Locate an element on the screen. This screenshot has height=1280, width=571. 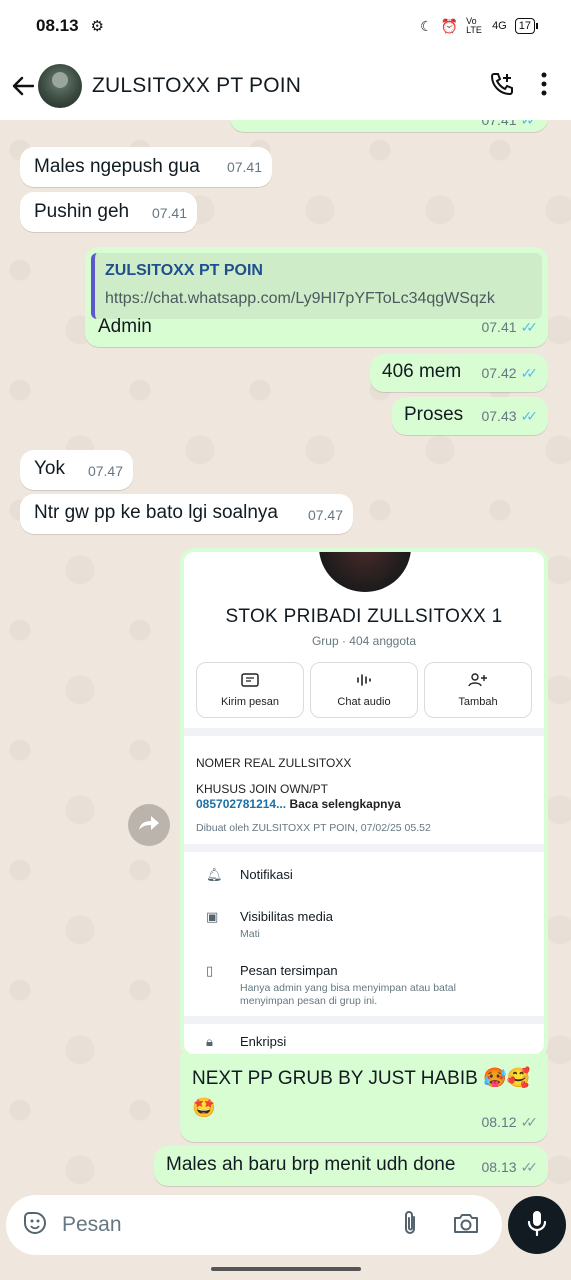
status-time: 08.13 is located at coordinates (57, 25).